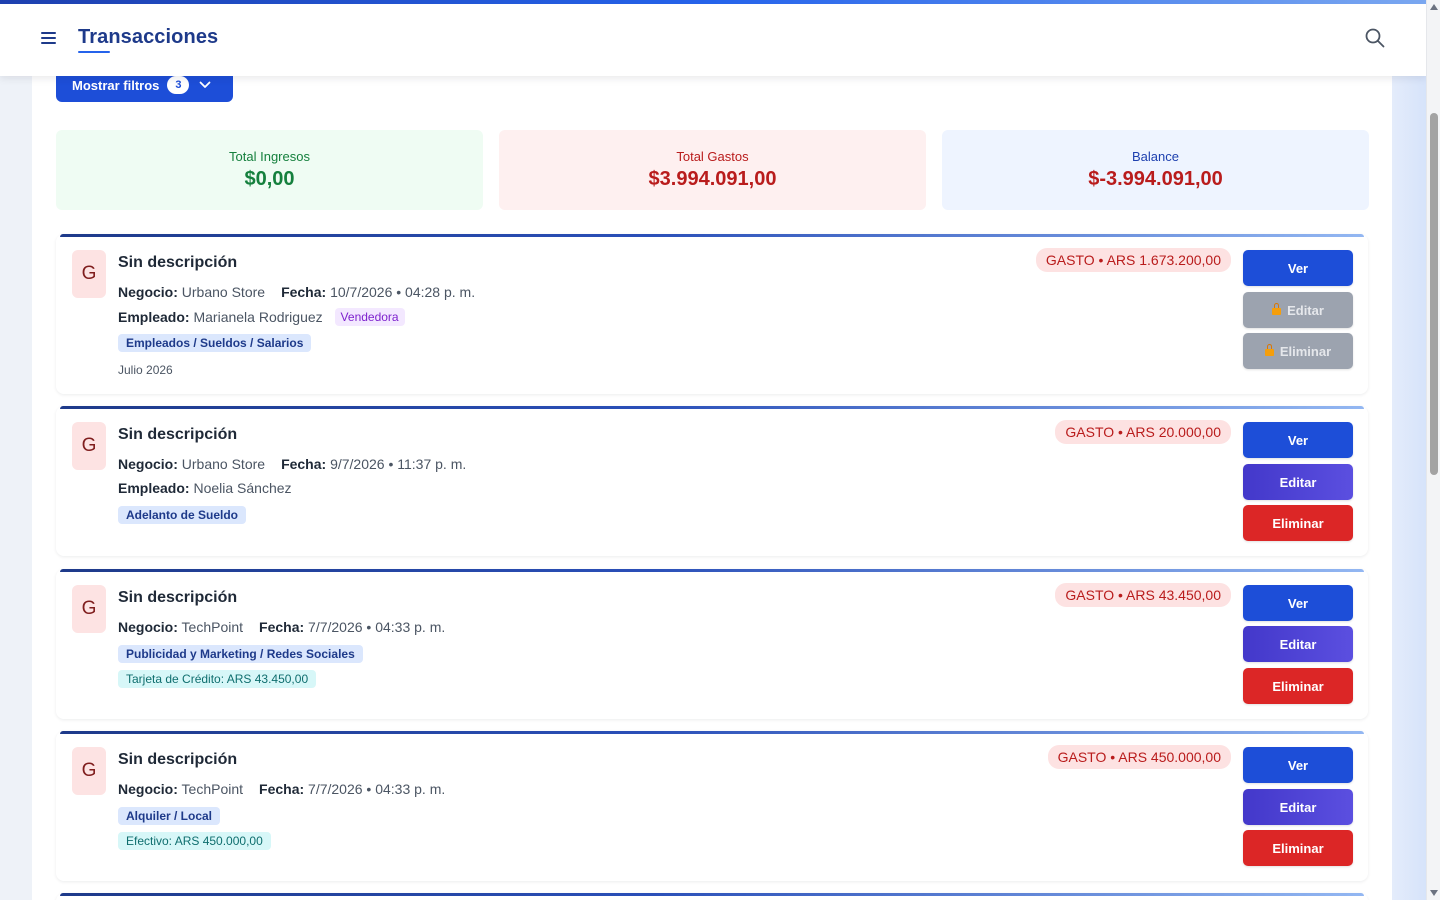 The image size is (1440, 900). I want to click on amount-badge: GASTO • ARS 1.673.200,00, so click(1133, 260).